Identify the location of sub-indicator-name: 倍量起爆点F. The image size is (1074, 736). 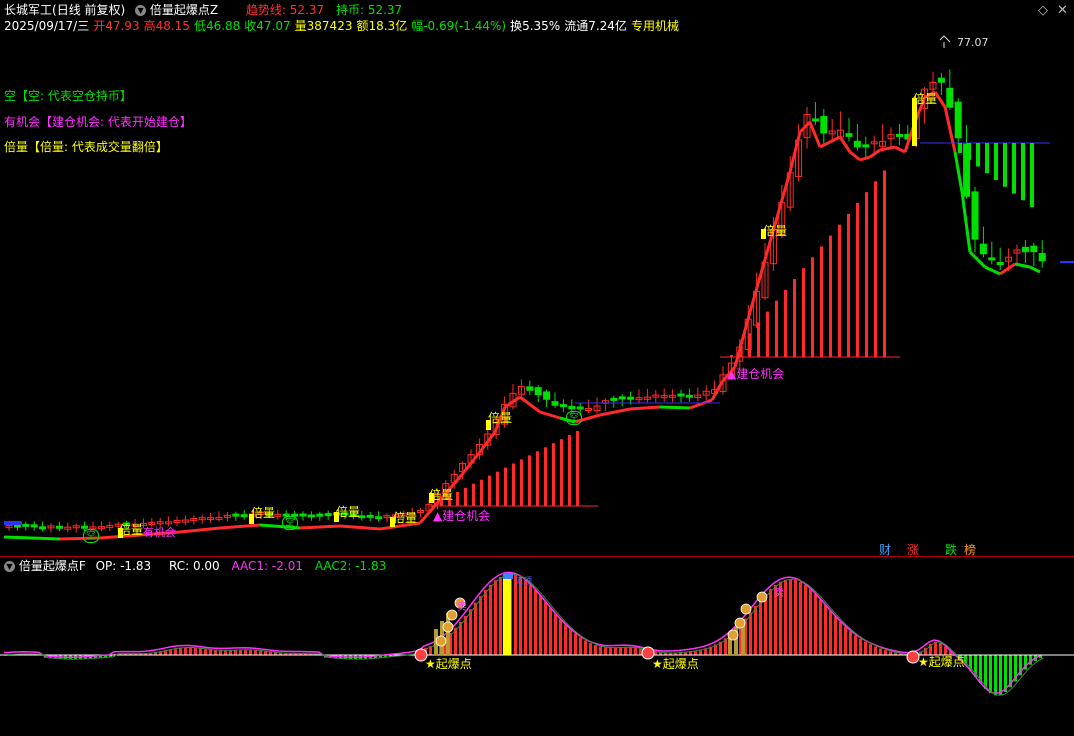
(52, 566).